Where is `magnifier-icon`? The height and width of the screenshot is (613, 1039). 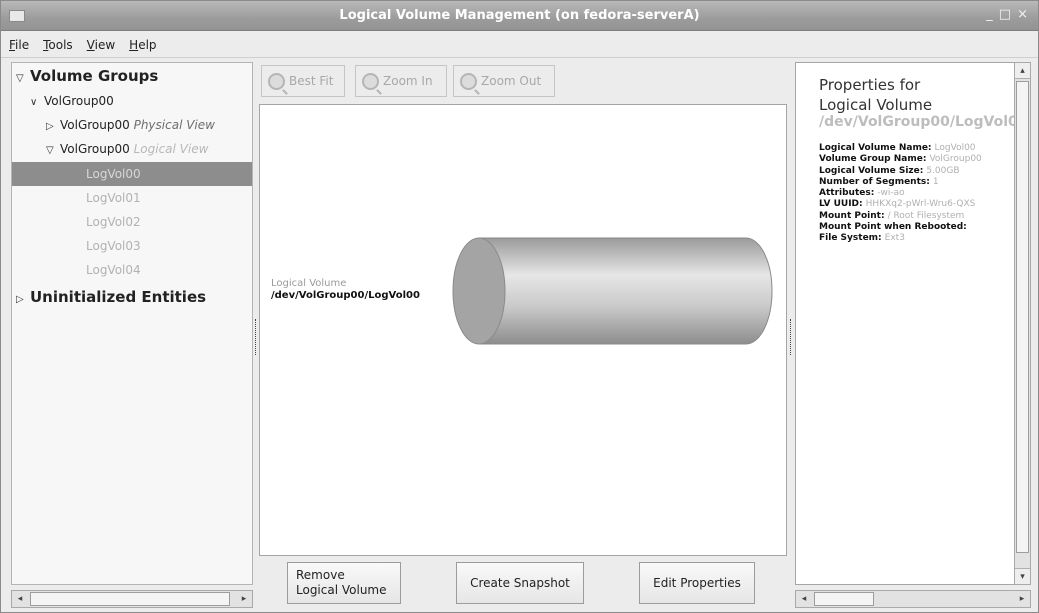
magnifier-icon is located at coordinates (276, 81).